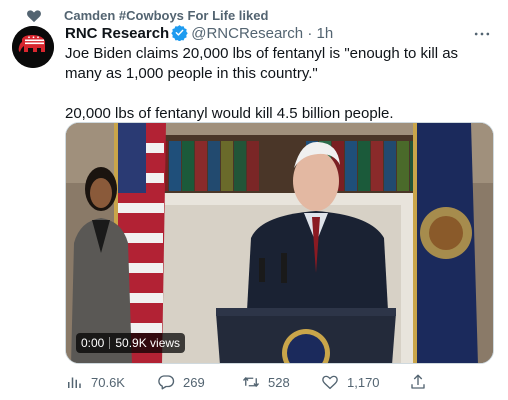 Image resolution: width=508 pixels, height=400 pixels. What do you see at coordinates (363, 382) in the screenshot?
I see `like-count: 1,170` at bounding box center [363, 382].